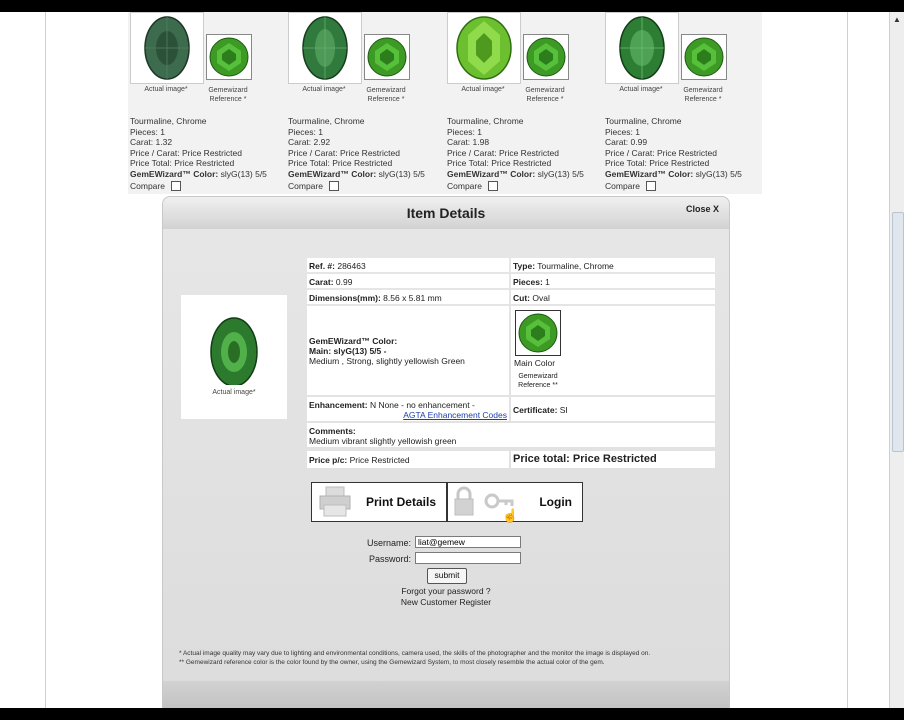 Image resolution: width=904 pixels, height=720 pixels. I want to click on gem-cut: Cut: Oval, so click(613, 297).